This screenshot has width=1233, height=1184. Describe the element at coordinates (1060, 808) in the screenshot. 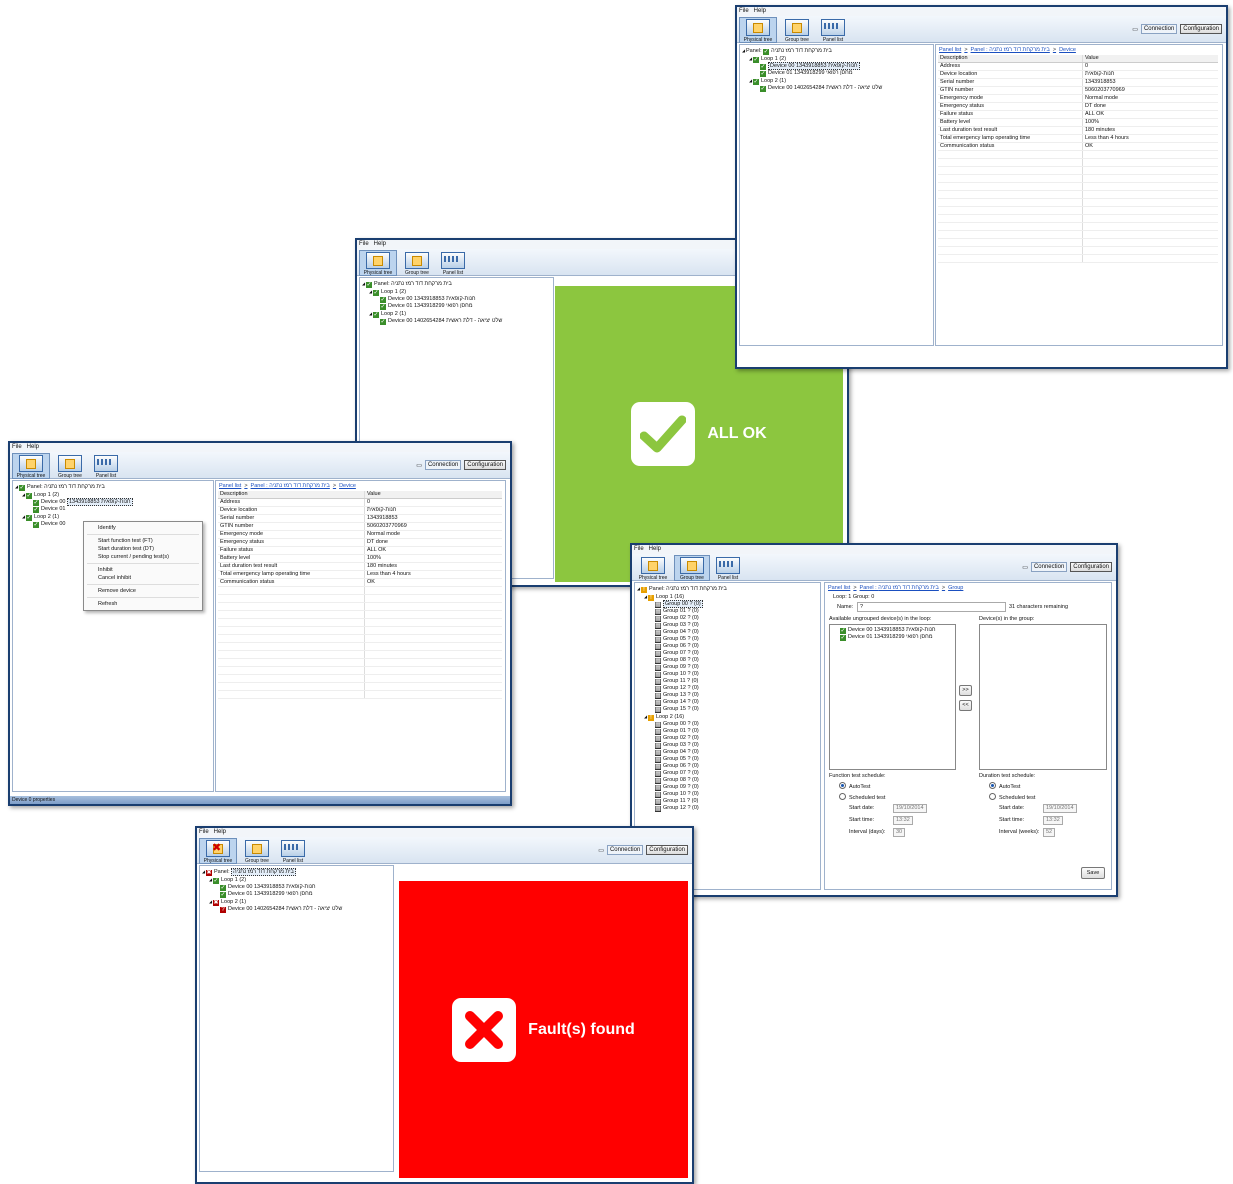

I see `dt-start-date-input: 19/10/2014` at that location.